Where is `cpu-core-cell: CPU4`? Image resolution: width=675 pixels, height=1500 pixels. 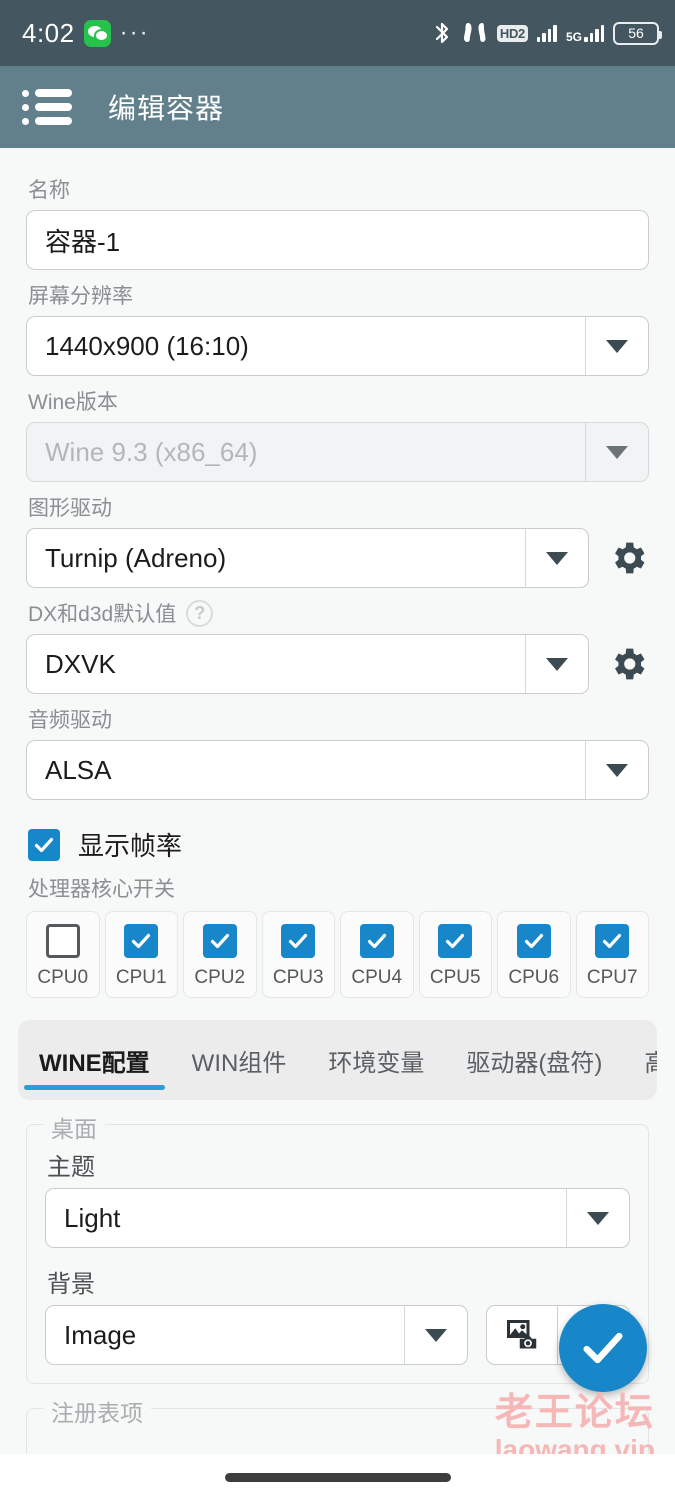
cpu-core-cell: CPU4 is located at coordinates (377, 954).